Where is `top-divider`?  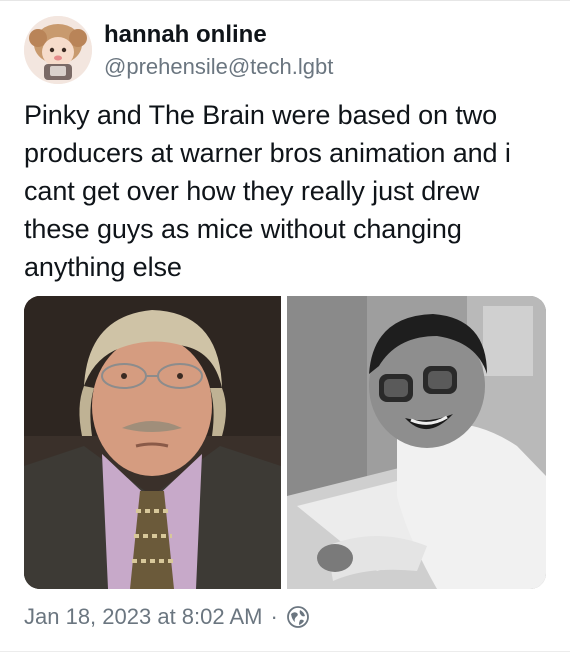
top-divider is located at coordinates (285, 0).